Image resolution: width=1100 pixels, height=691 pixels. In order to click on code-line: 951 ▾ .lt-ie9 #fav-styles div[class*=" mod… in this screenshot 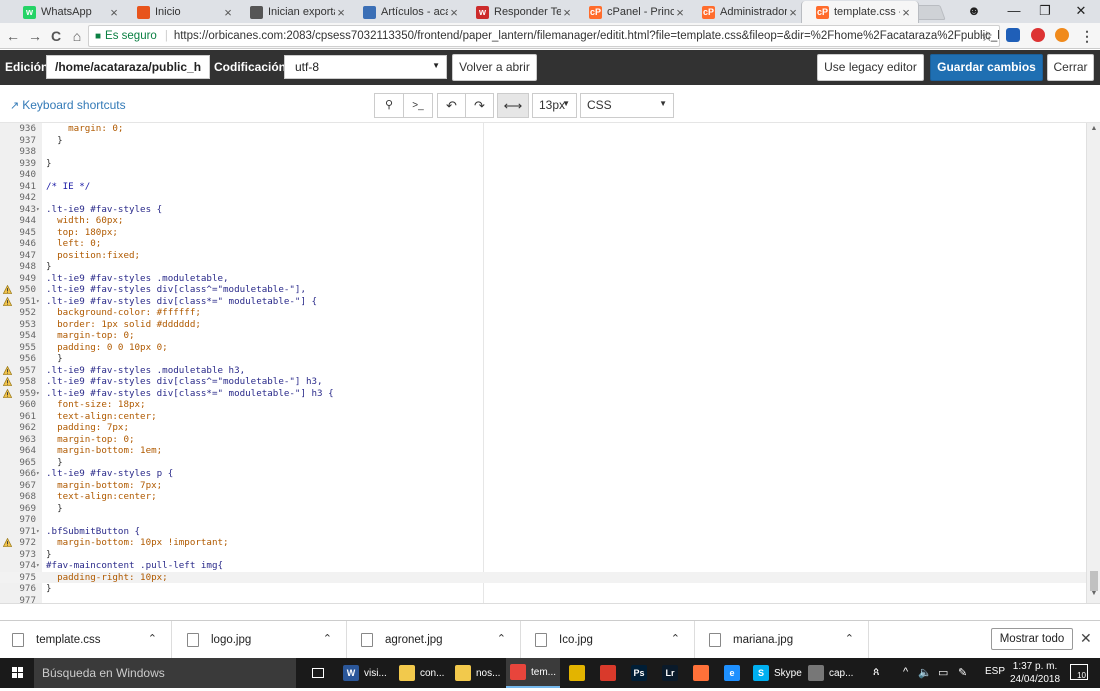, I will do `click(543, 302)`.